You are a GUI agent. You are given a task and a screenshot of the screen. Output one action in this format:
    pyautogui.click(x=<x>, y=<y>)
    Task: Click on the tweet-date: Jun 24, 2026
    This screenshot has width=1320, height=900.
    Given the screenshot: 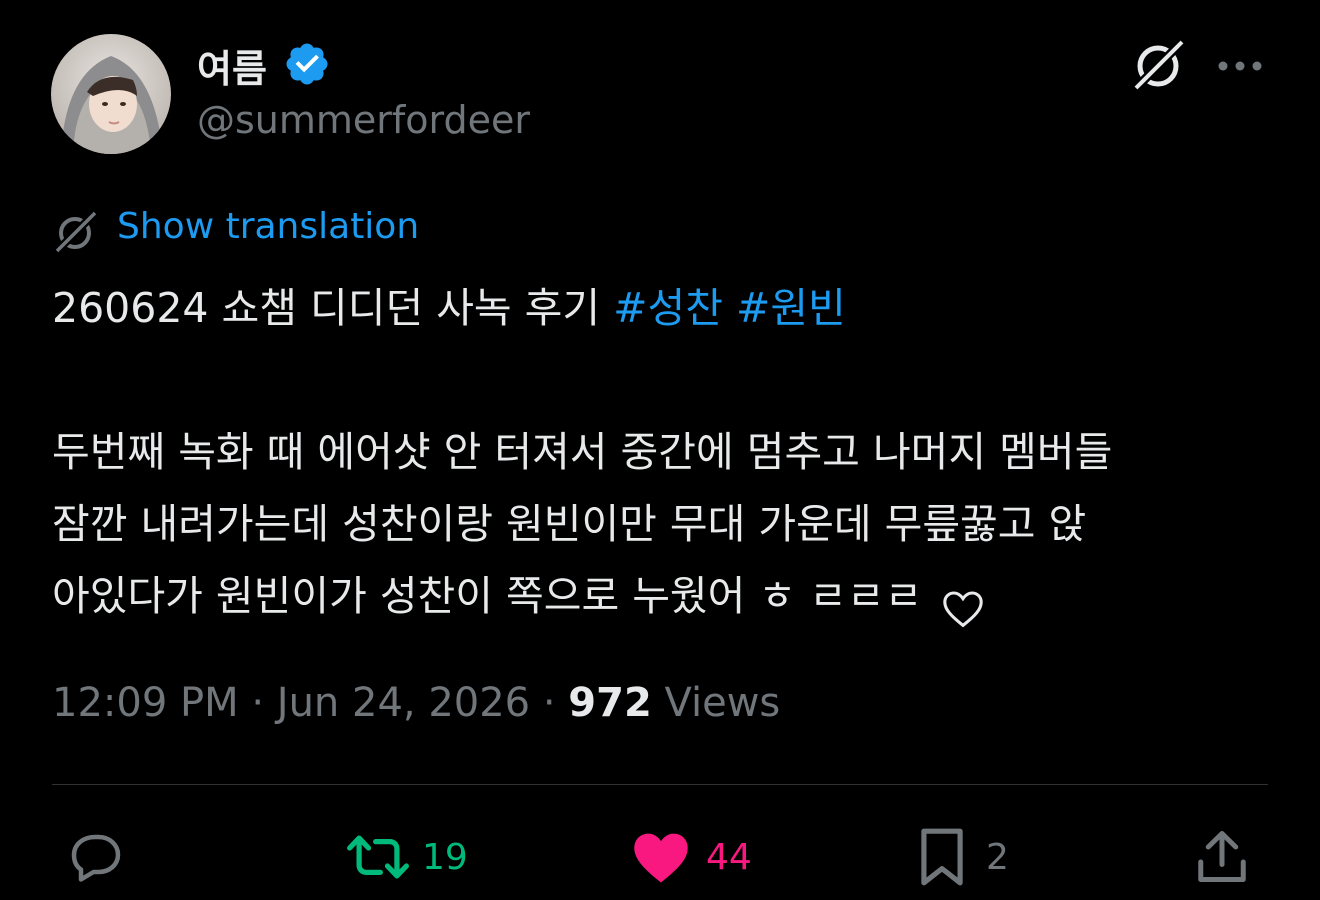 What is the action you would take?
    pyautogui.click(x=403, y=703)
    